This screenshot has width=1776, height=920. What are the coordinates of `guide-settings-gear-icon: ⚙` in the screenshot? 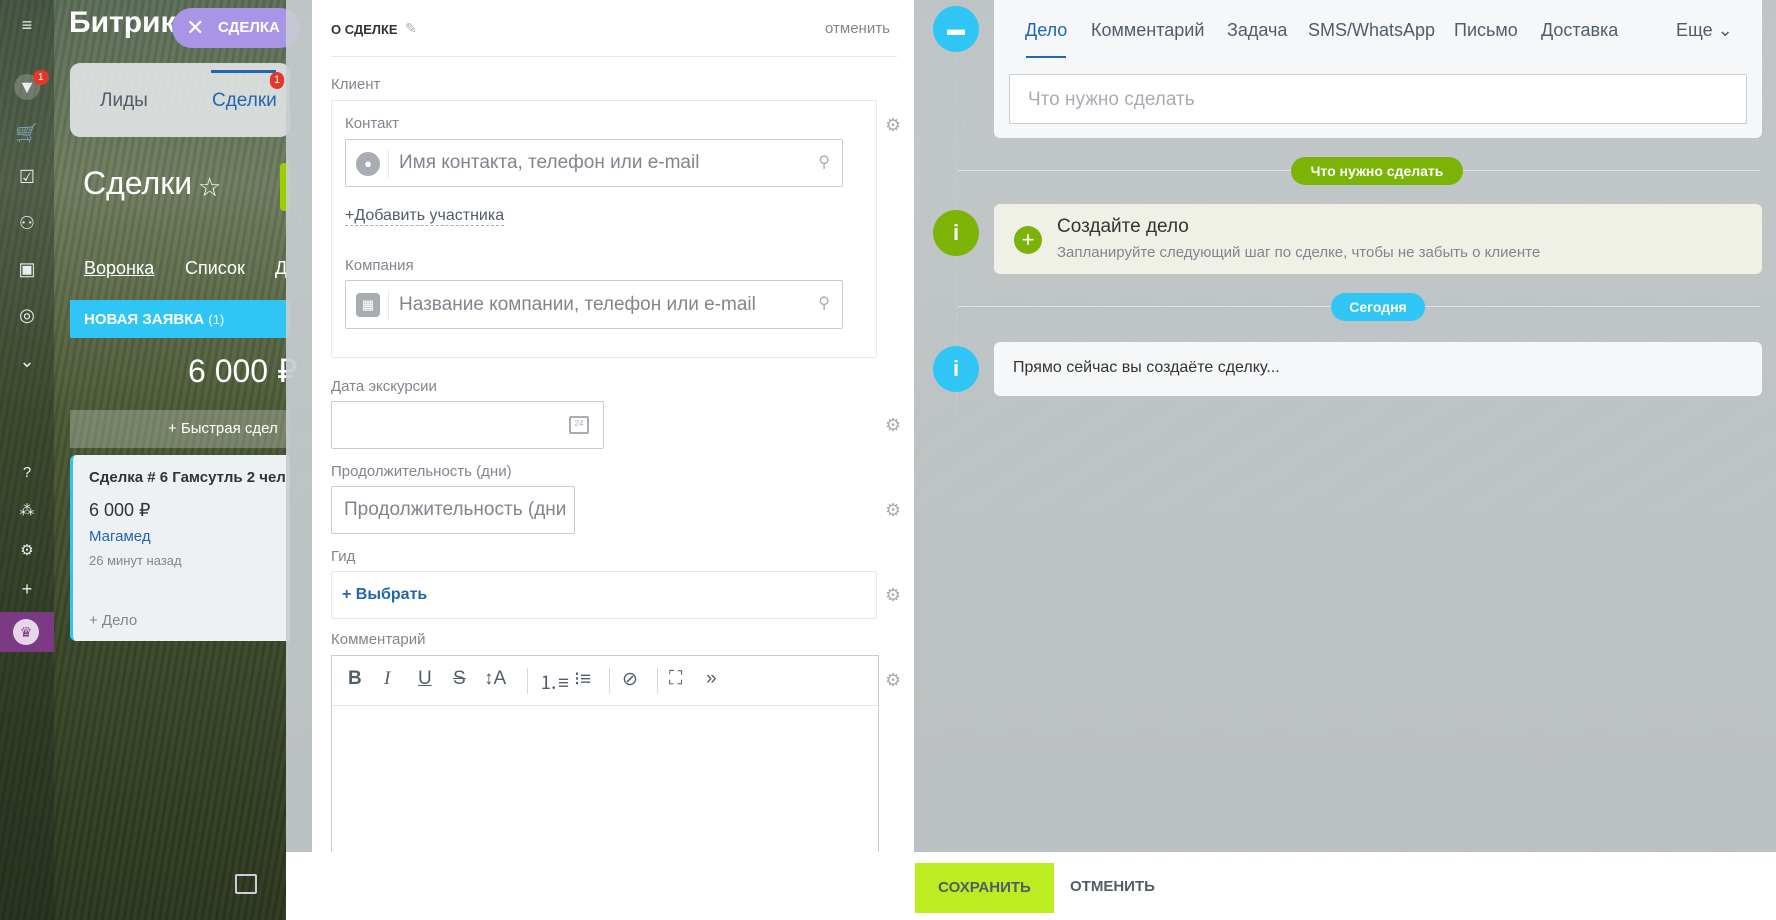 It's located at (893, 595).